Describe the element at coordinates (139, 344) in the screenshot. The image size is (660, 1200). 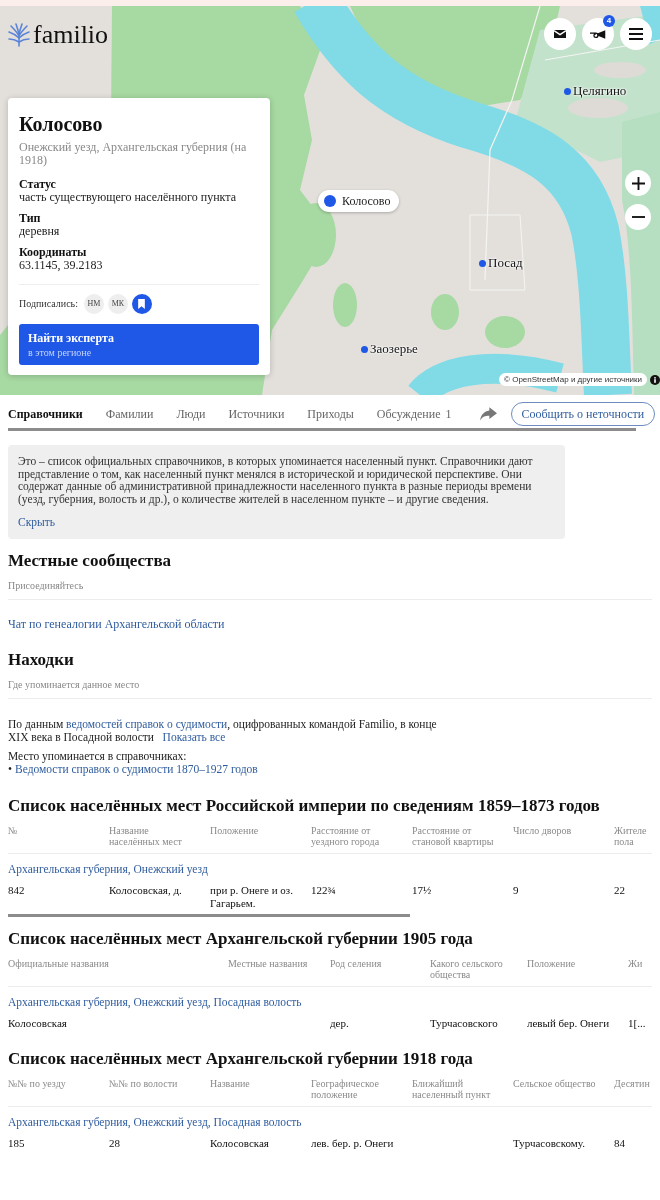
I see `find-expert-button: Найти эксперта в этом регионе` at that location.